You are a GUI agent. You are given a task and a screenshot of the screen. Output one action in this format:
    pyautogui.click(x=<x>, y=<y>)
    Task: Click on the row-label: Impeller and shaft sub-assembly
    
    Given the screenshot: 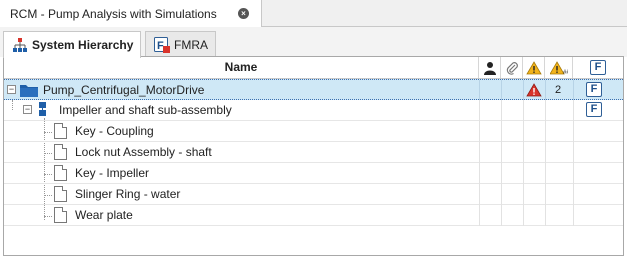 What is the action you would take?
    pyautogui.click(x=145, y=110)
    